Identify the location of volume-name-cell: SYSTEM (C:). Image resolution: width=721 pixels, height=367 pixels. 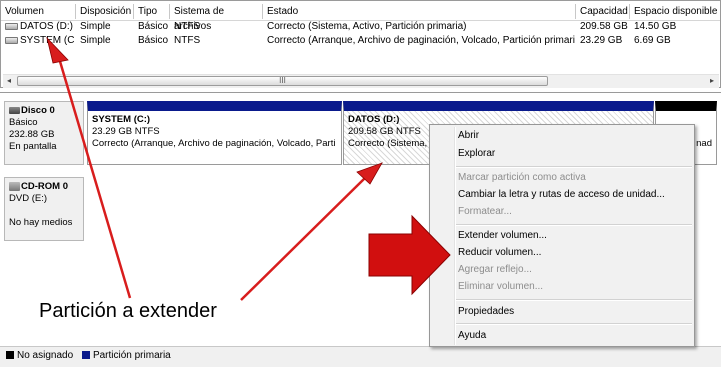
(40, 41).